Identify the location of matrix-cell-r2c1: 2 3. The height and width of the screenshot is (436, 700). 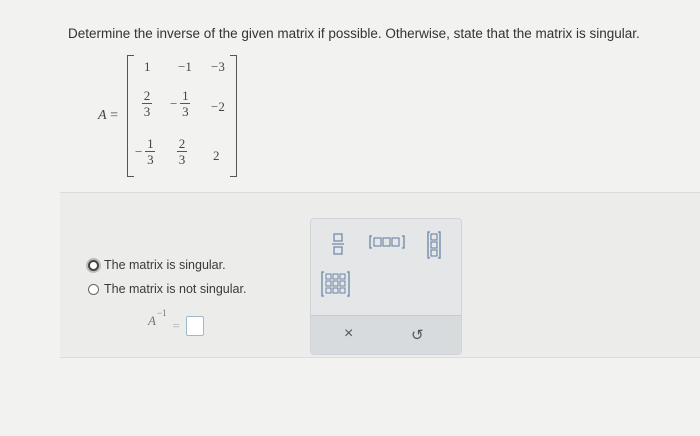
(147, 103).